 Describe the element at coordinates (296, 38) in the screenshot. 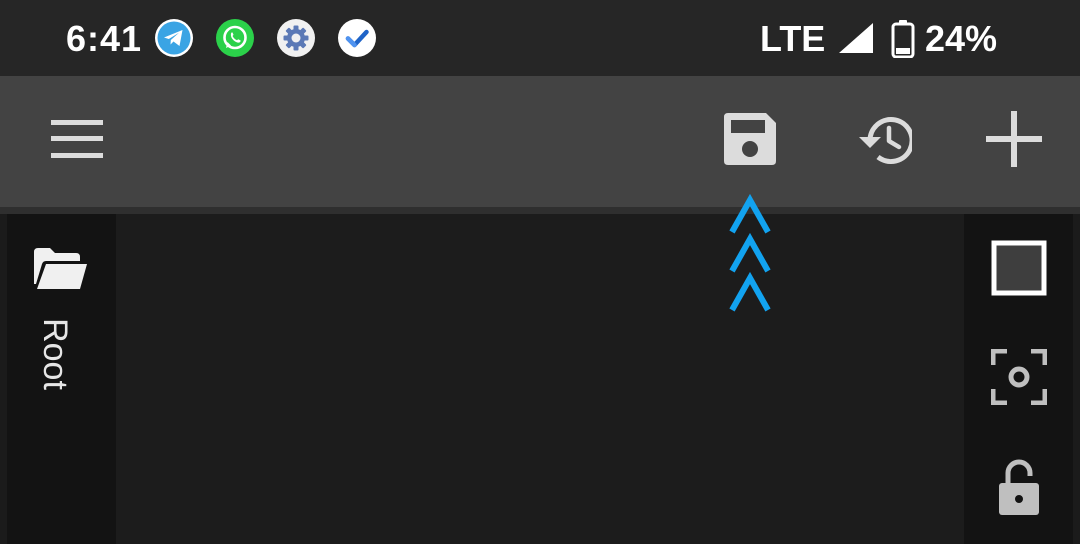

I see `settings-gear-icon` at that location.